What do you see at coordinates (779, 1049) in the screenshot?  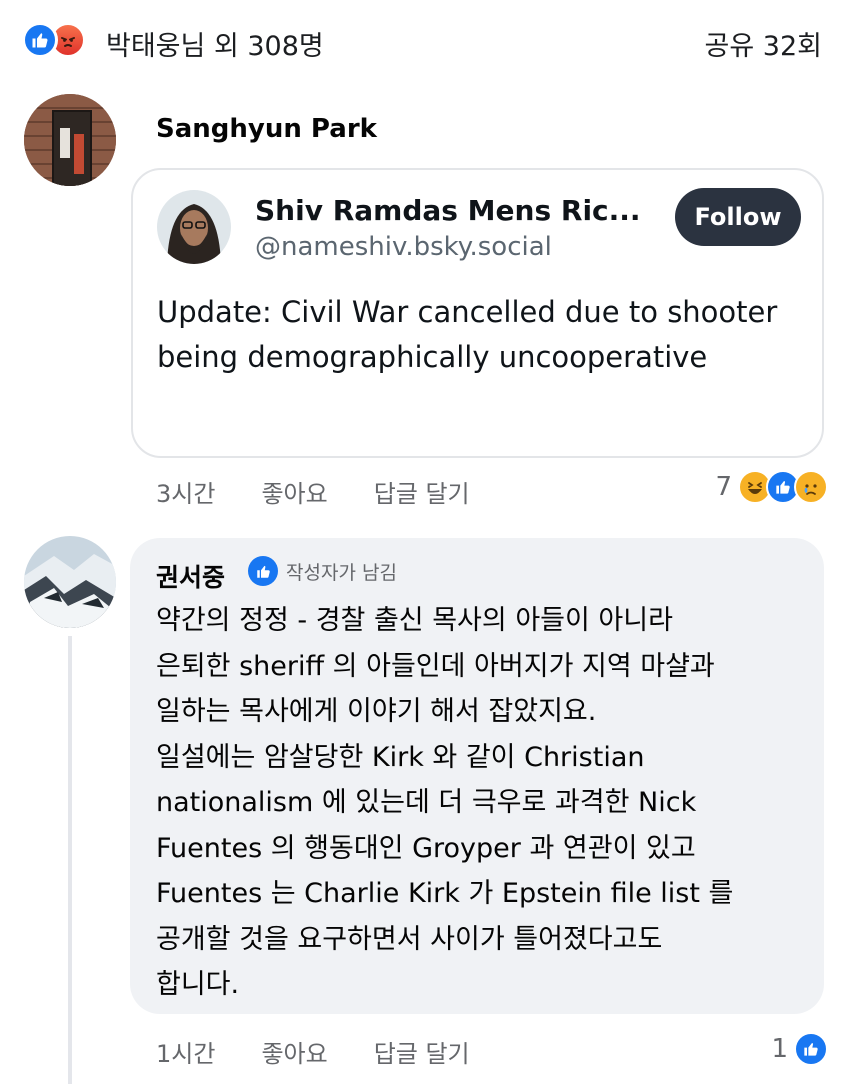 I see `reaction-count: 1` at bounding box center [779, 1049].